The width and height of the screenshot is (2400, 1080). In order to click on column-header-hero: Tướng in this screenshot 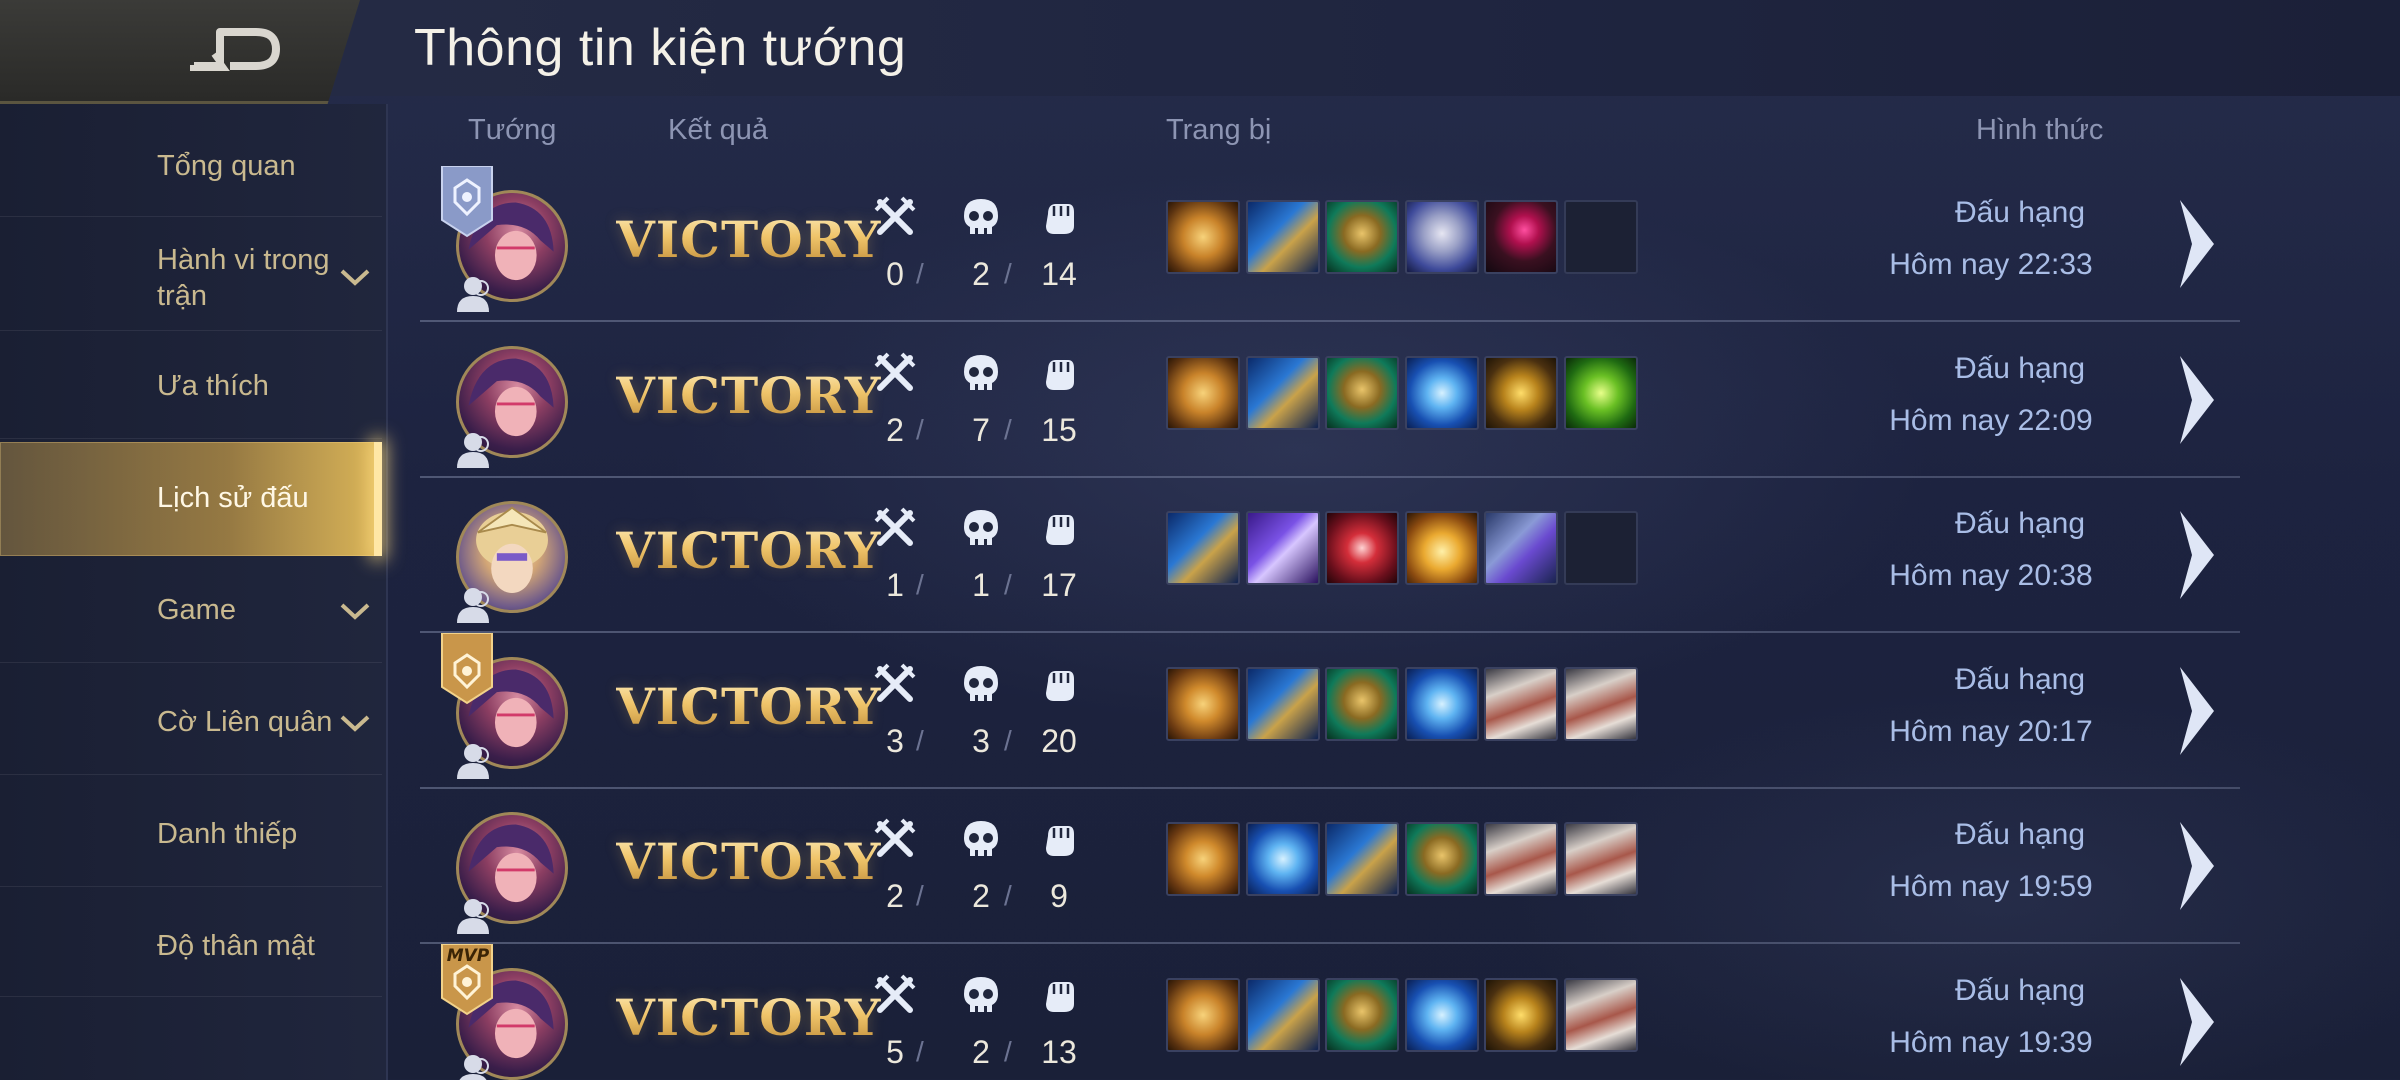, I will do `click(512, 130)`.